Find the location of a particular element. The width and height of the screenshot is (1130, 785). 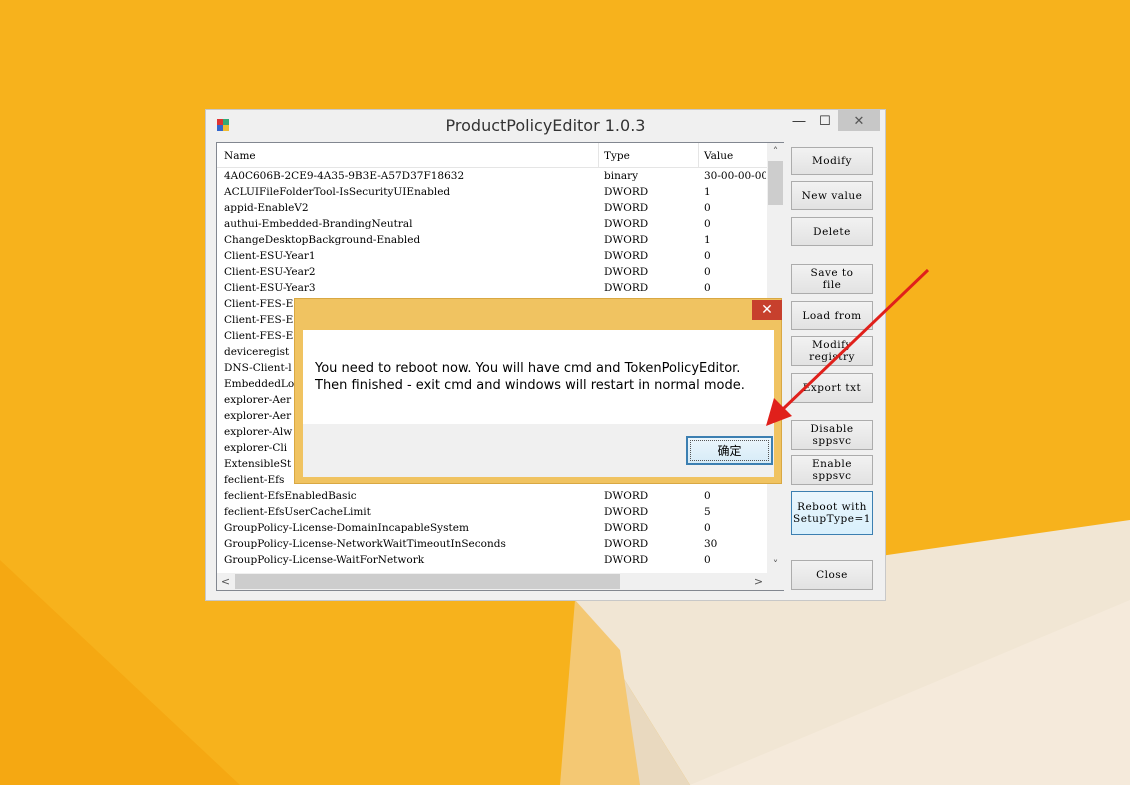

horizontal-scrollbar: < > is located at coordinates (492, 581).